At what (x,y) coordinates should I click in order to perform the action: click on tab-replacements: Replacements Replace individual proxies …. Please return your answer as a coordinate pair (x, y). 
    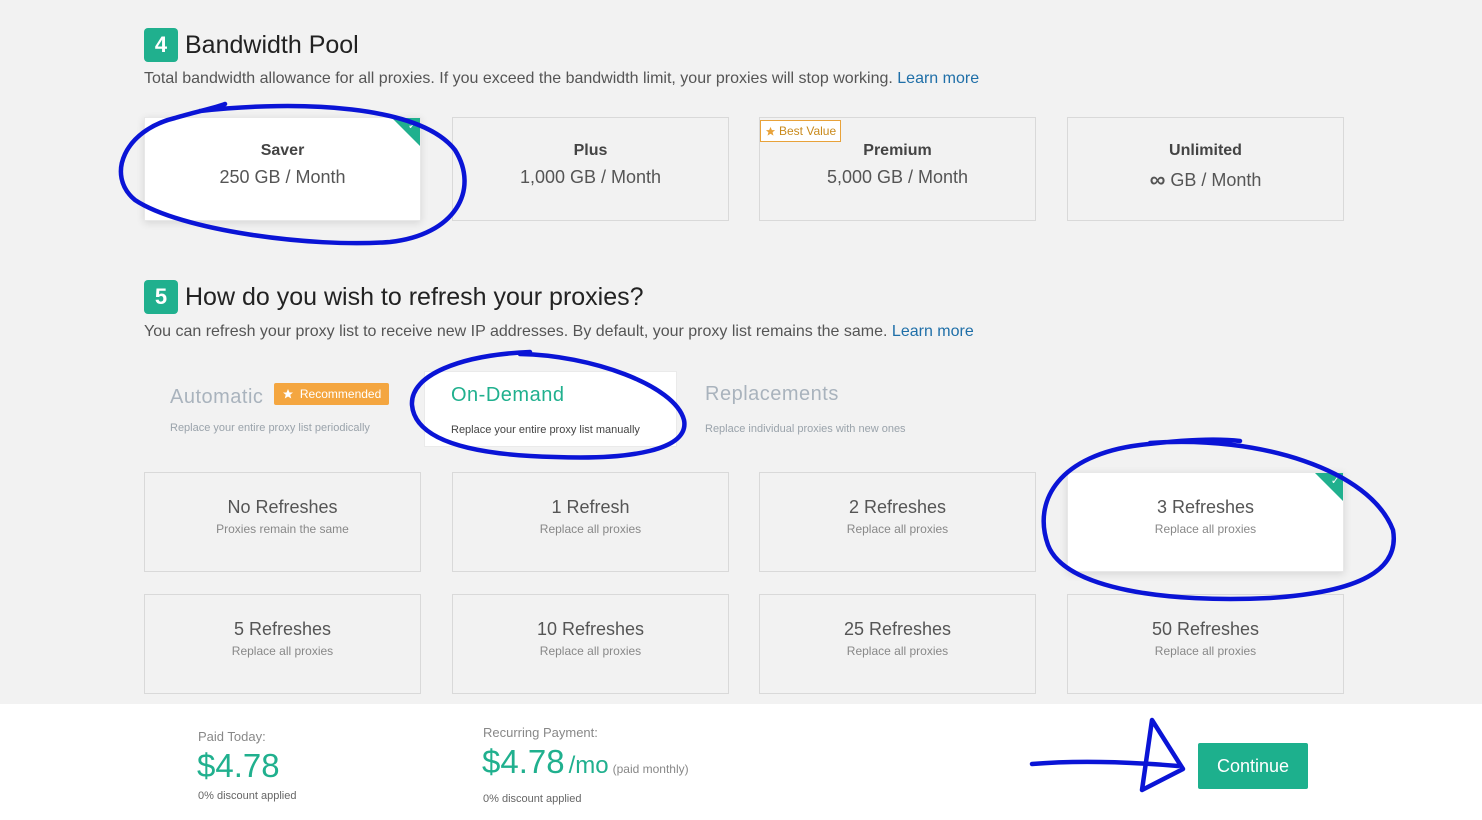
    Looking at the image, I should click on (824, 409).